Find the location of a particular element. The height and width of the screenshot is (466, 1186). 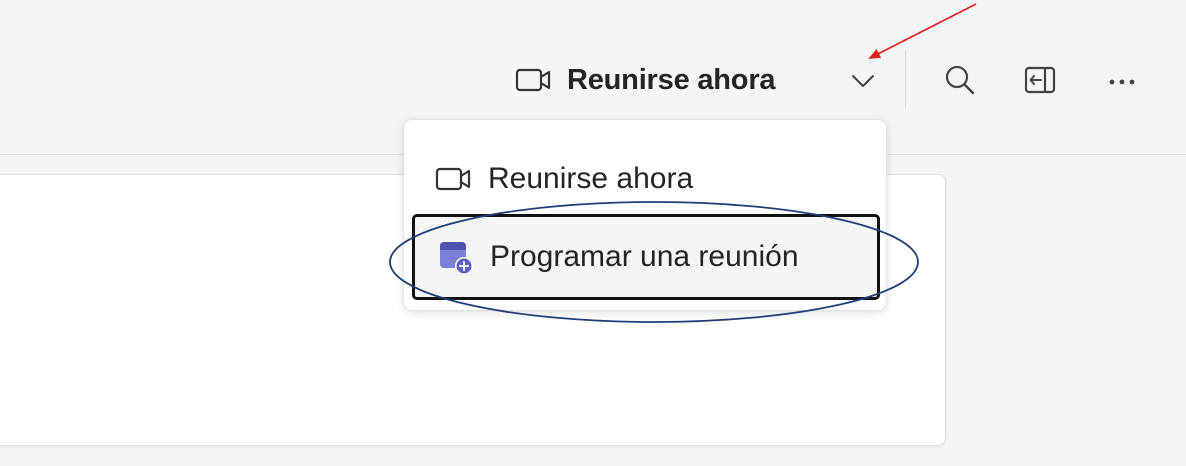

menu-item-schedule-meeting: Programar una reunión is located at coordinates (646, 257).